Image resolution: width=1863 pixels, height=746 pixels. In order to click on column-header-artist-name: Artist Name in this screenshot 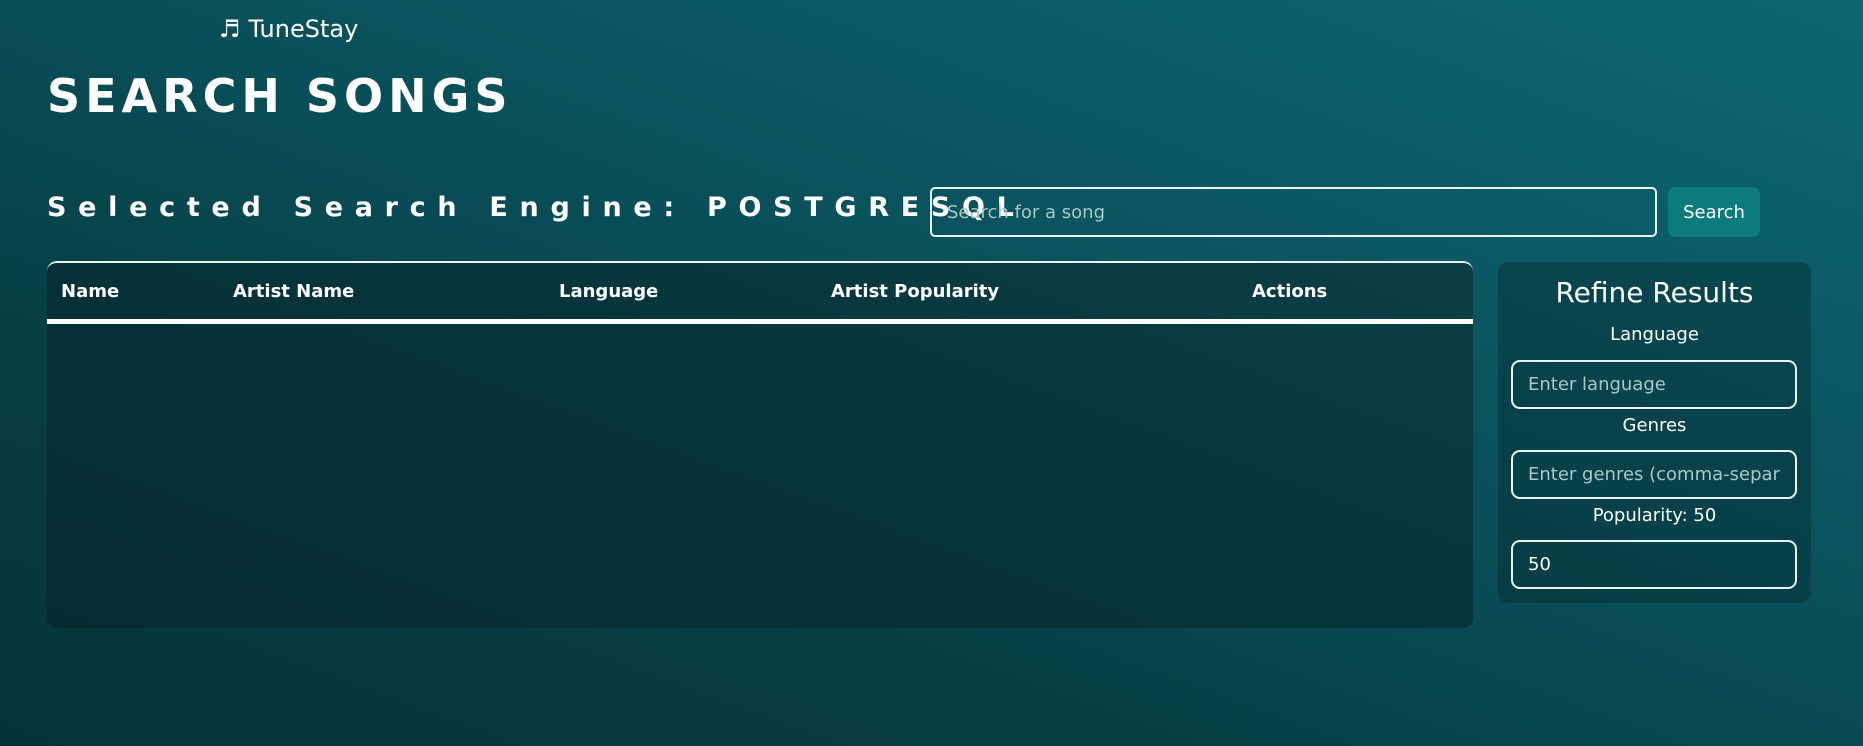, I will do `click(396, 293)`.